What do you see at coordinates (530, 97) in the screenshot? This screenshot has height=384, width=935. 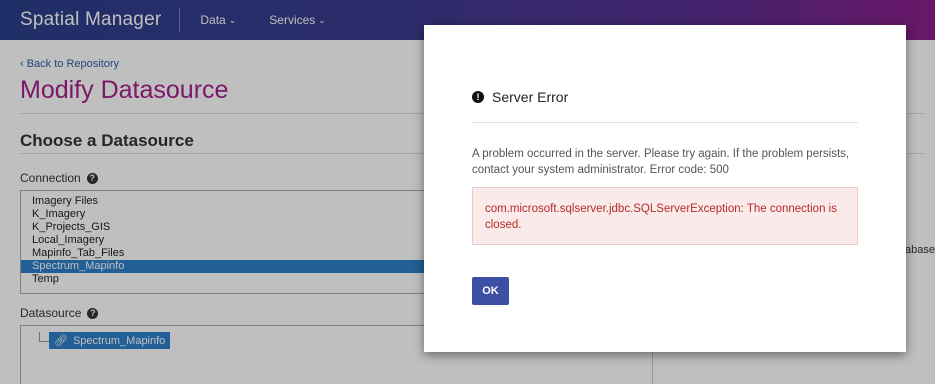 I see `dialog-title: Server Error` at bounding box center [530, 97].